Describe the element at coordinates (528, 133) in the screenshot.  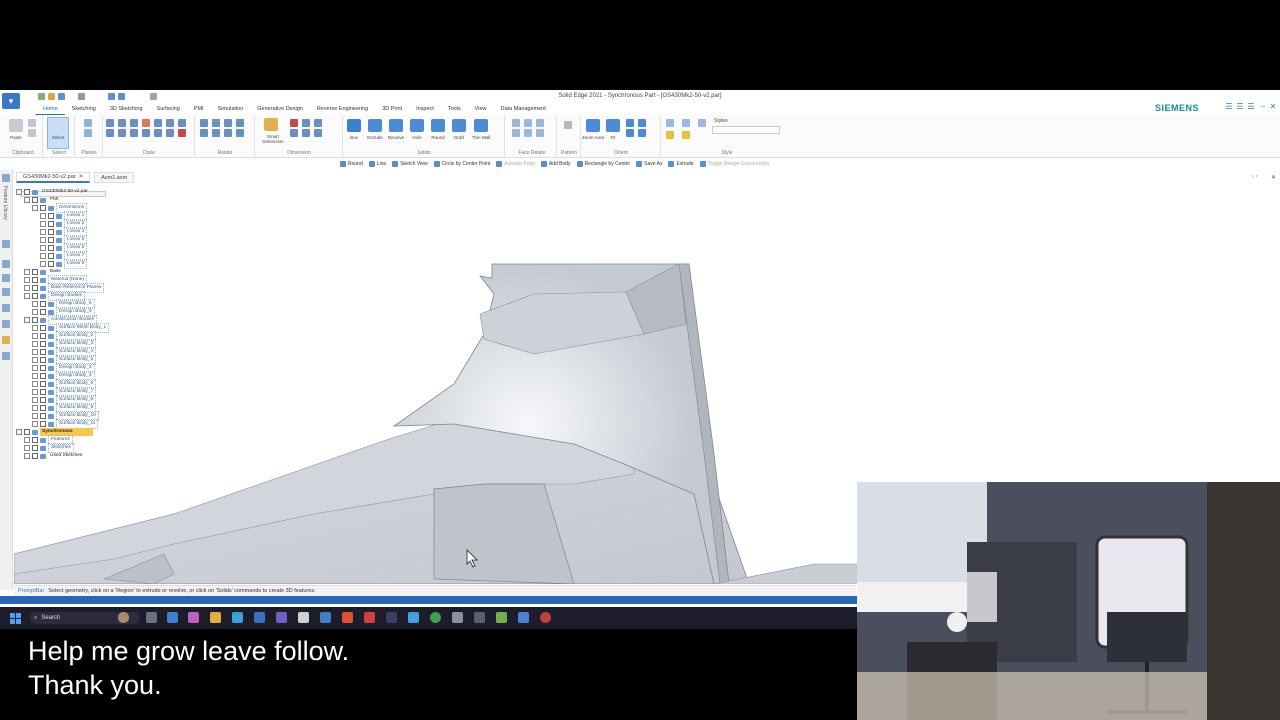
I see `tangent-face-icon` at that location.